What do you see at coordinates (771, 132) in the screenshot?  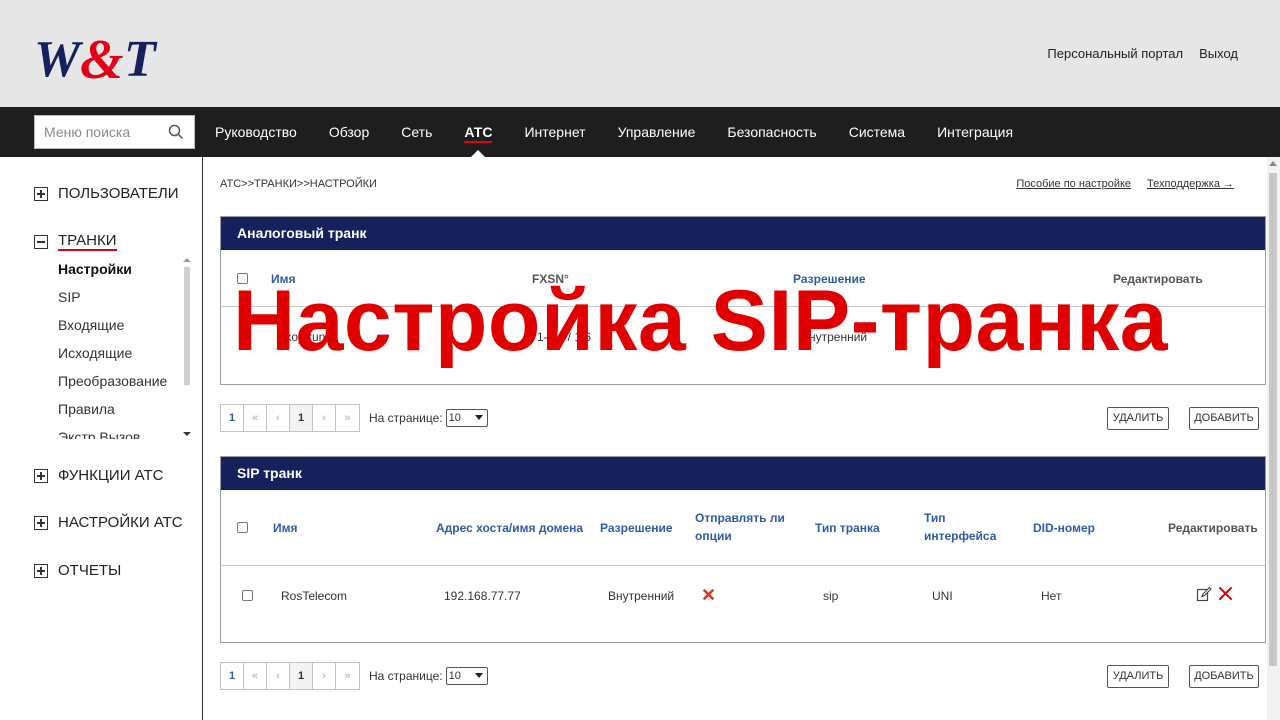 I see `nav-item-security: Безопасность` at bounding box center [771, 132].